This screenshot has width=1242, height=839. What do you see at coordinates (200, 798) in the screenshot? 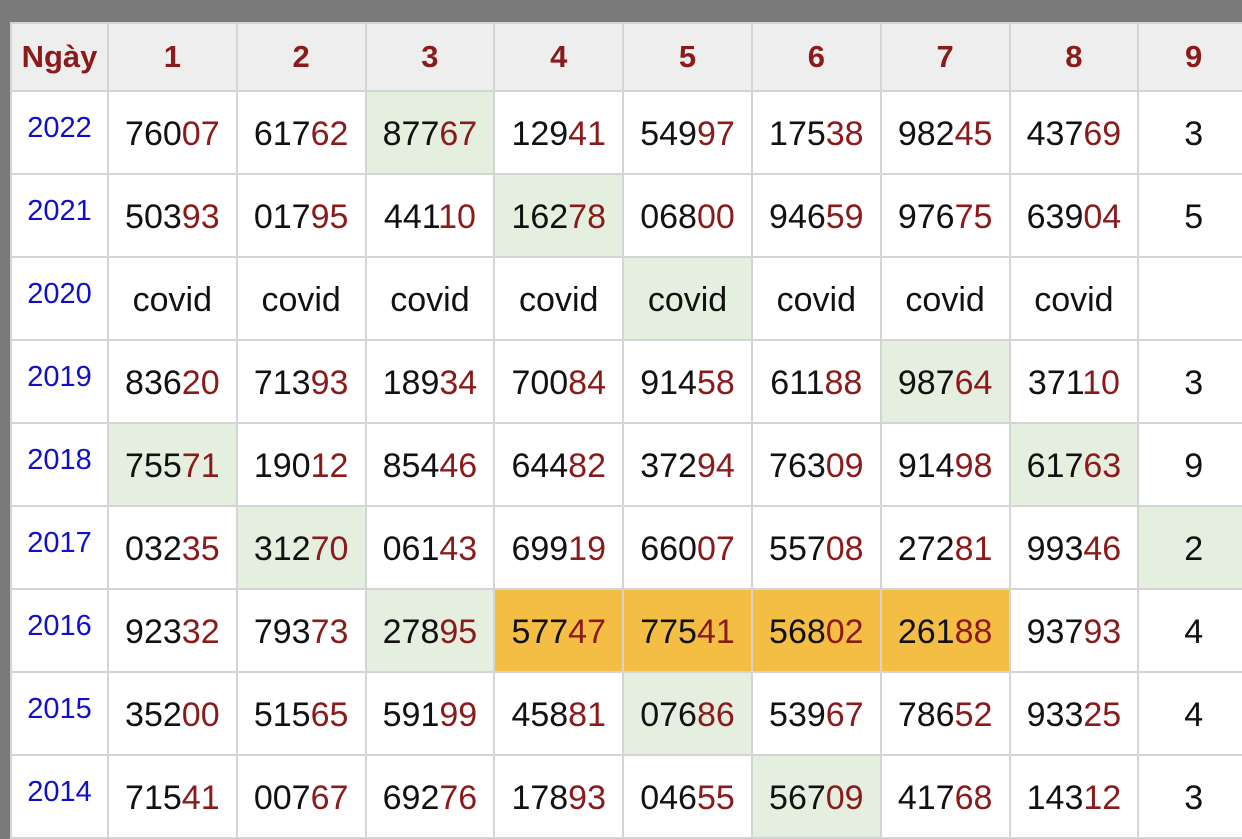
I see `result-last-two-digits: 41` at bounding box center [200, 798].